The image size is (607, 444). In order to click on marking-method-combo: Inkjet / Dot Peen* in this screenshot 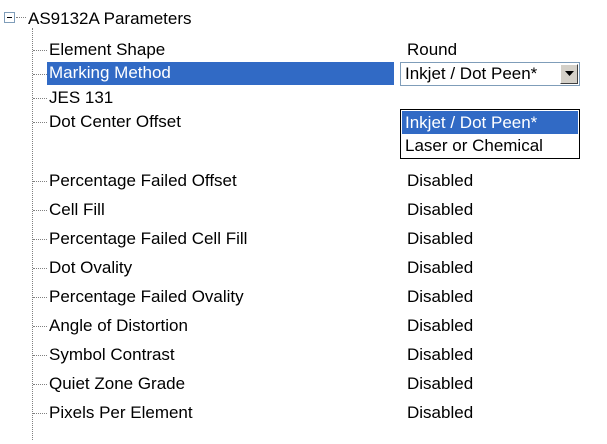, I will do `click(490, 74)`.